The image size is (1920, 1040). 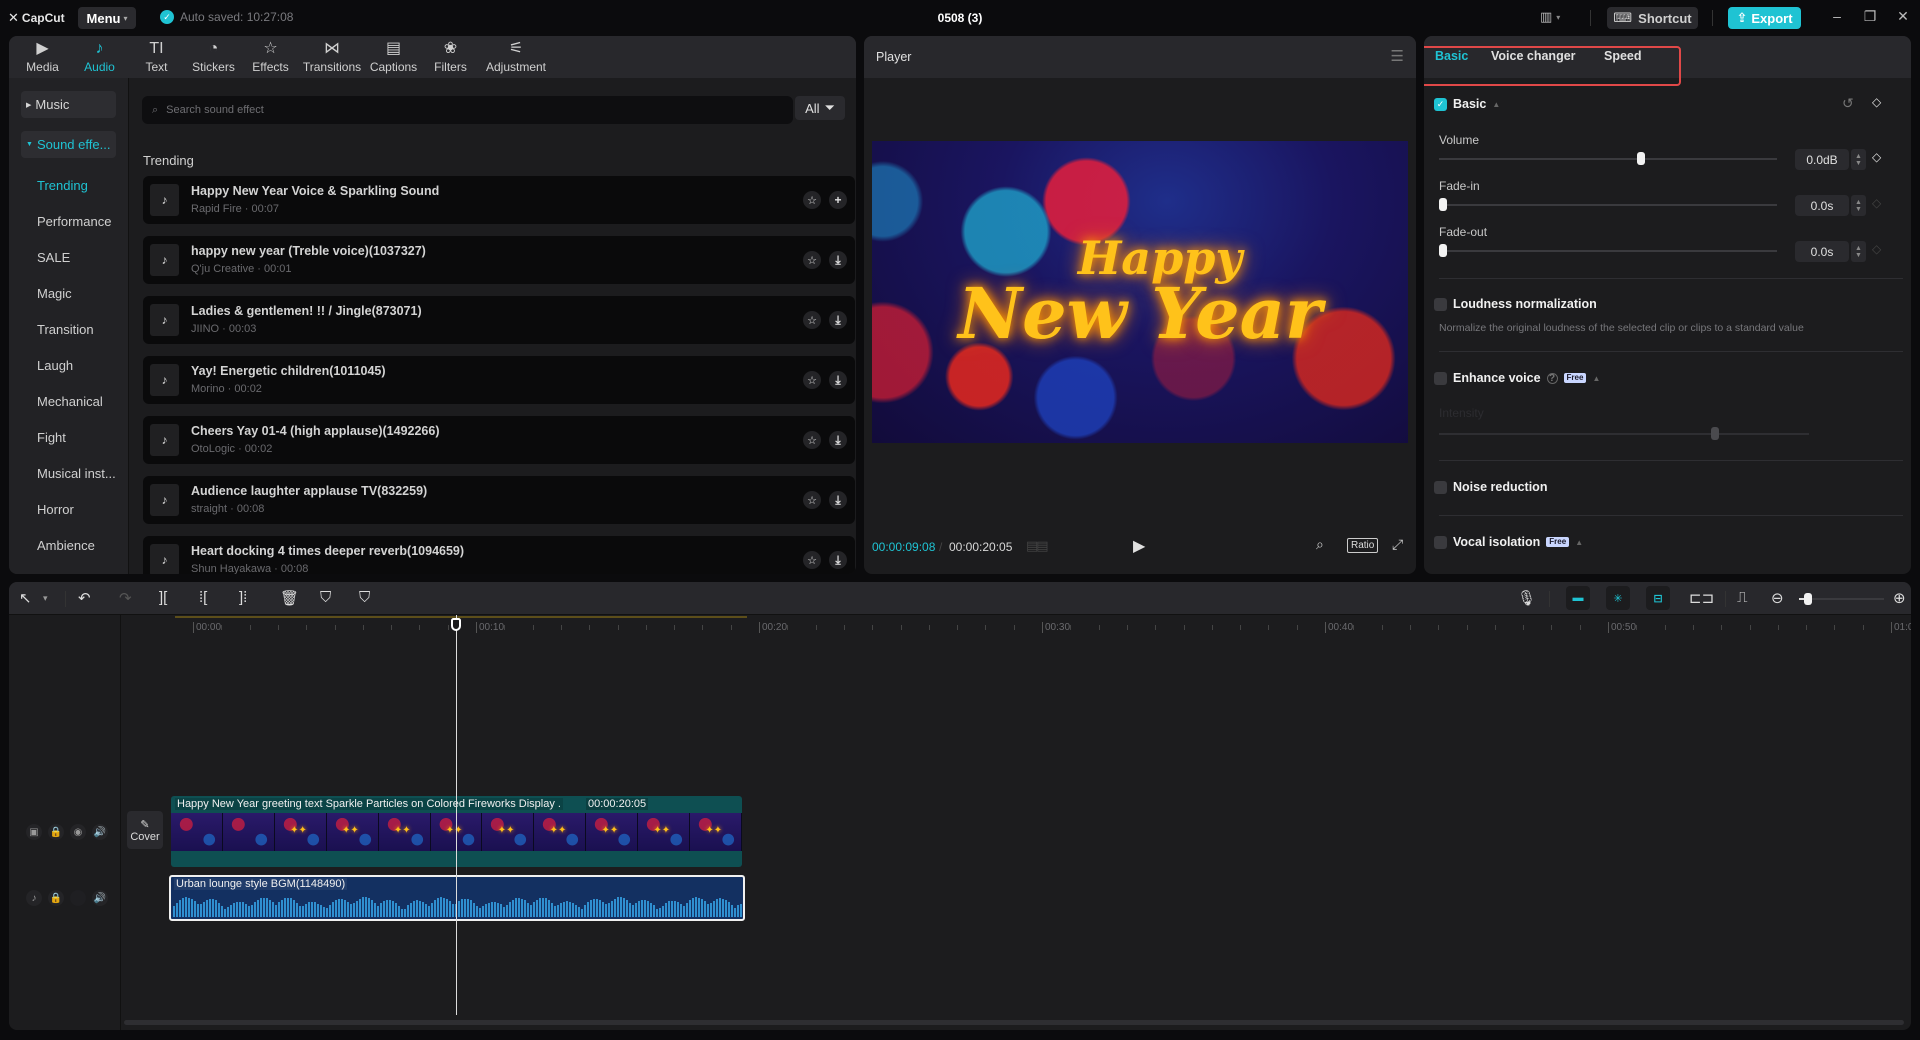 What do you see at coordinates (1508, 542) in the screenshot?
I see `vocal-isolation-header: Vocal isolation Free ▲` at bounding box center [1508, 542].